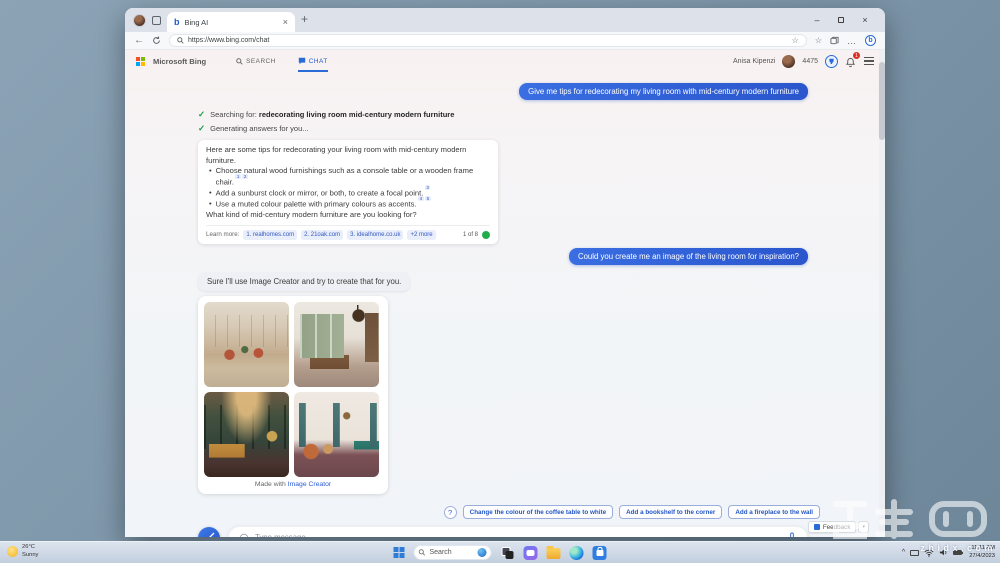 Image resolution: width=1000 pixels, height=563 pixels. I want to click on start-button, so click(399, 552).